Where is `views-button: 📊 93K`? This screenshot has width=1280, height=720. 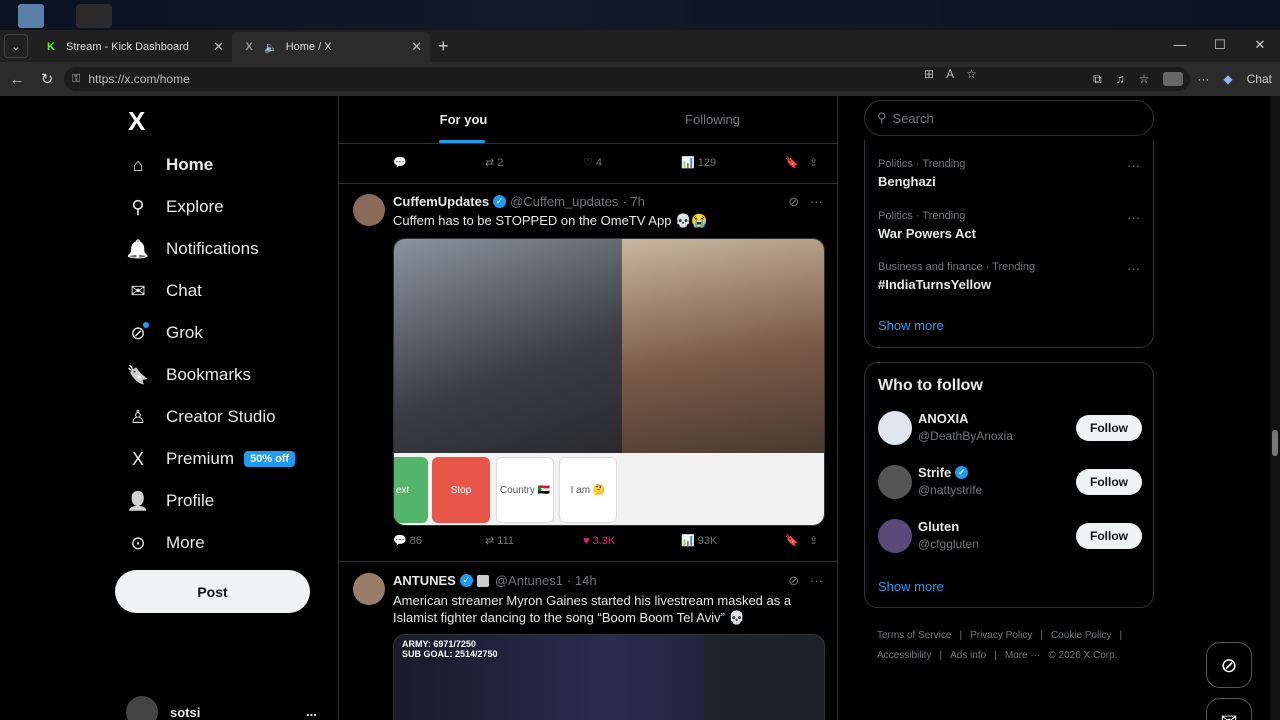 views-button: 📊 93K is located at coordinates (733, 541).